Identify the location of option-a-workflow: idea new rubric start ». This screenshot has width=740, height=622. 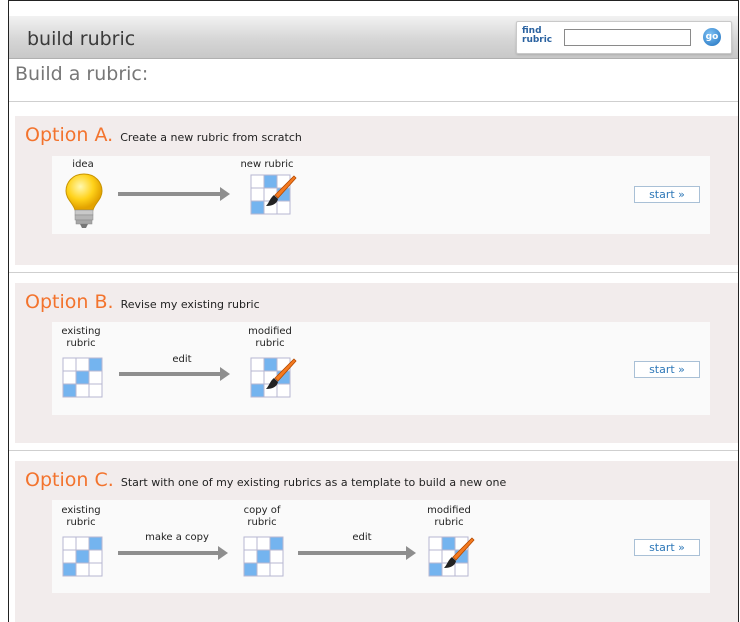
(381, 195).